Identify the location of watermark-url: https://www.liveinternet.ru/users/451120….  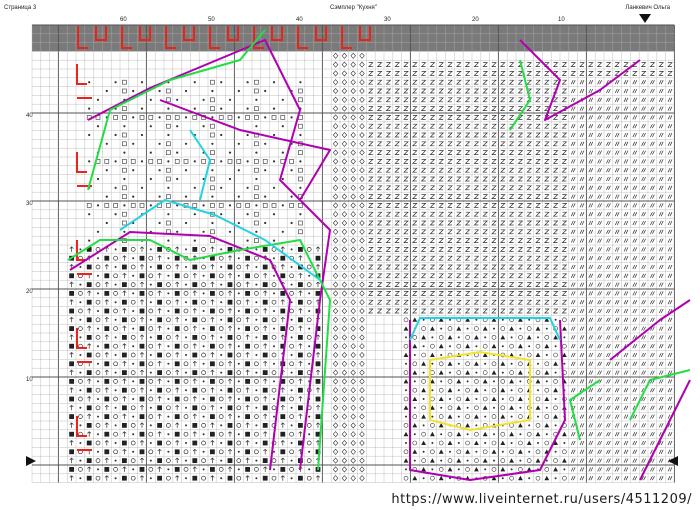
(541, 499).